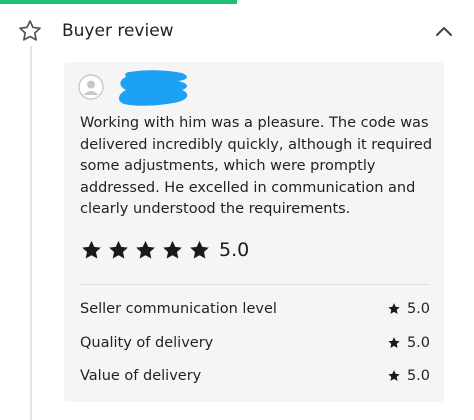  Describe the element at coordinates (234, 250) in the screenshot. I see `overall-rating-value: 5.0` at that location.